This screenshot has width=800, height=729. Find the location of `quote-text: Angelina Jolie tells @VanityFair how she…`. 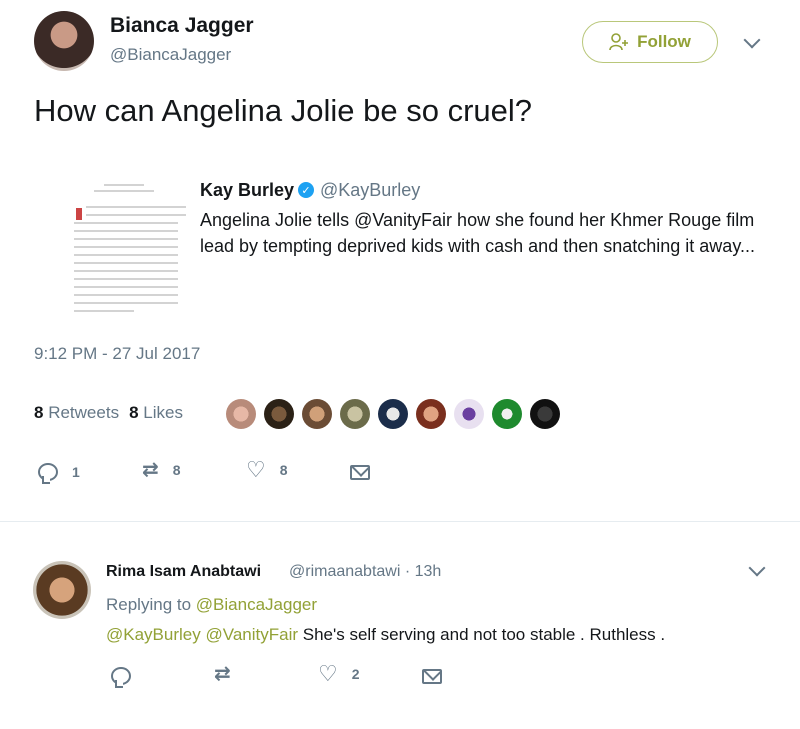

quote-text: Angelina Jolie tells @VanityFair how she… is located at coordinates (480, 233).